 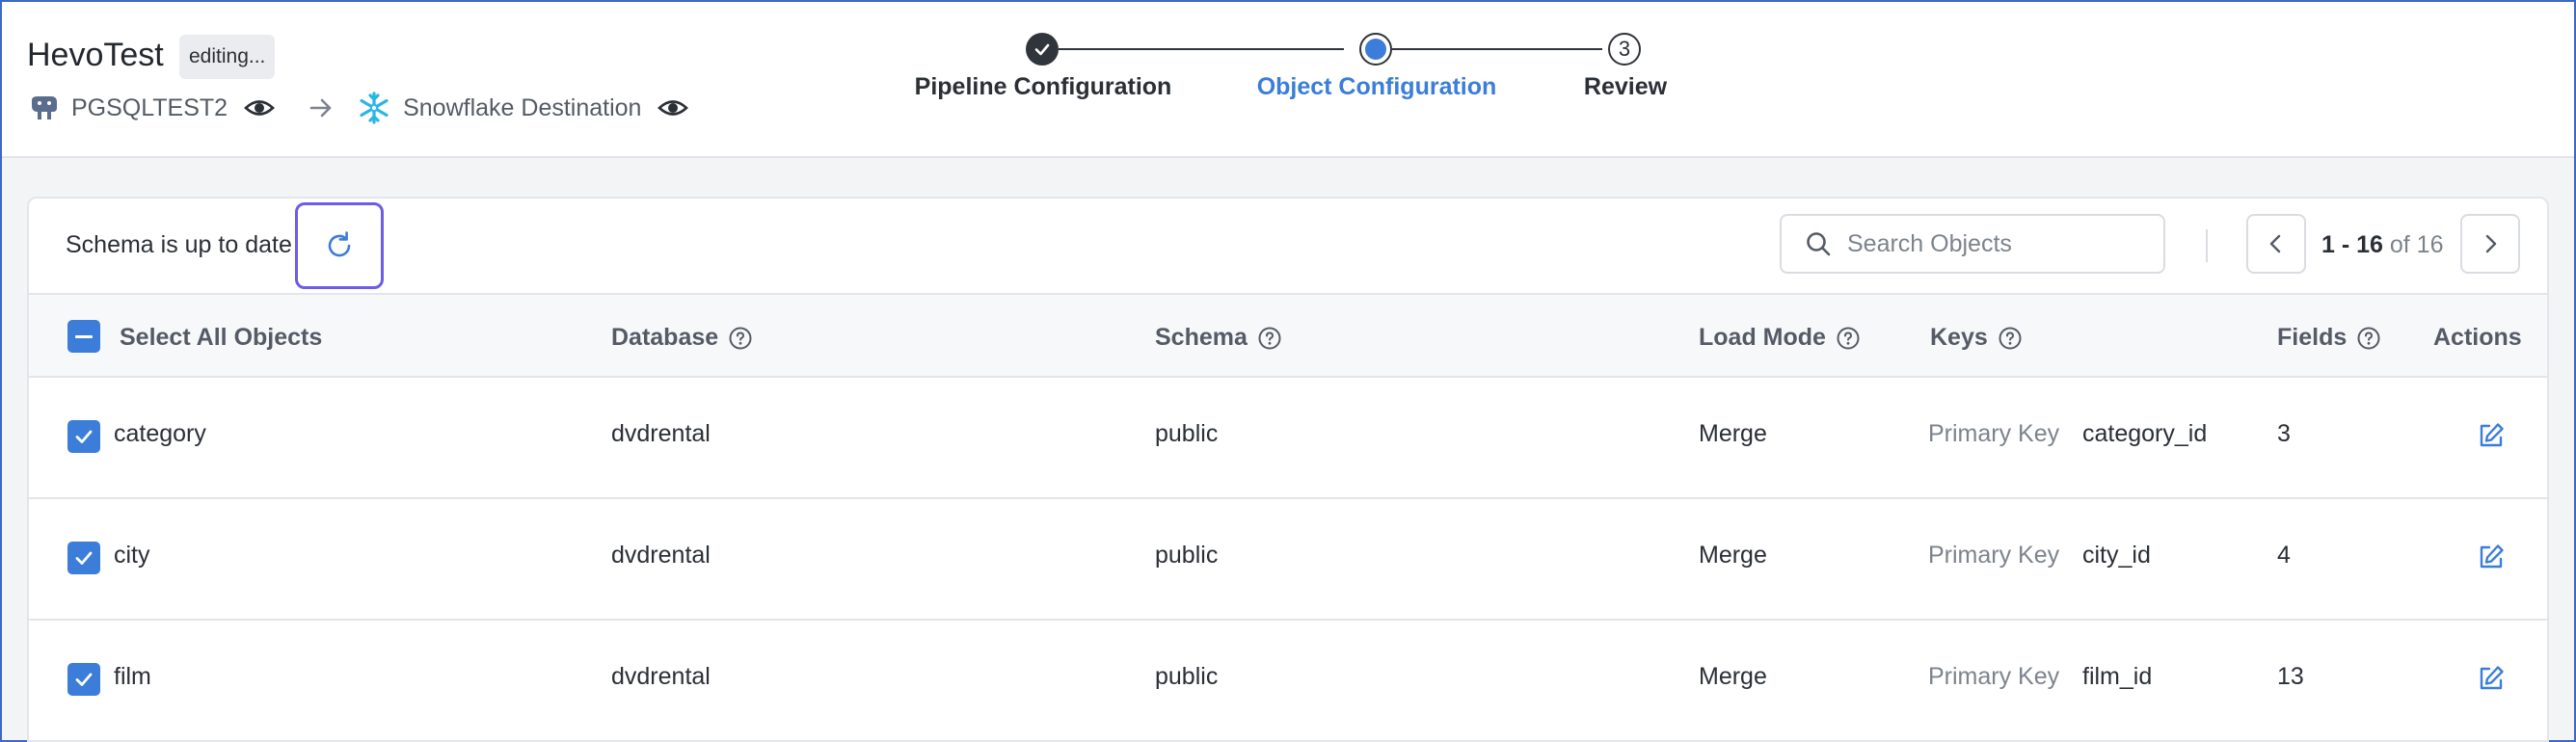 I want to click on toolbar-divider, so click(x=2207, y=245).